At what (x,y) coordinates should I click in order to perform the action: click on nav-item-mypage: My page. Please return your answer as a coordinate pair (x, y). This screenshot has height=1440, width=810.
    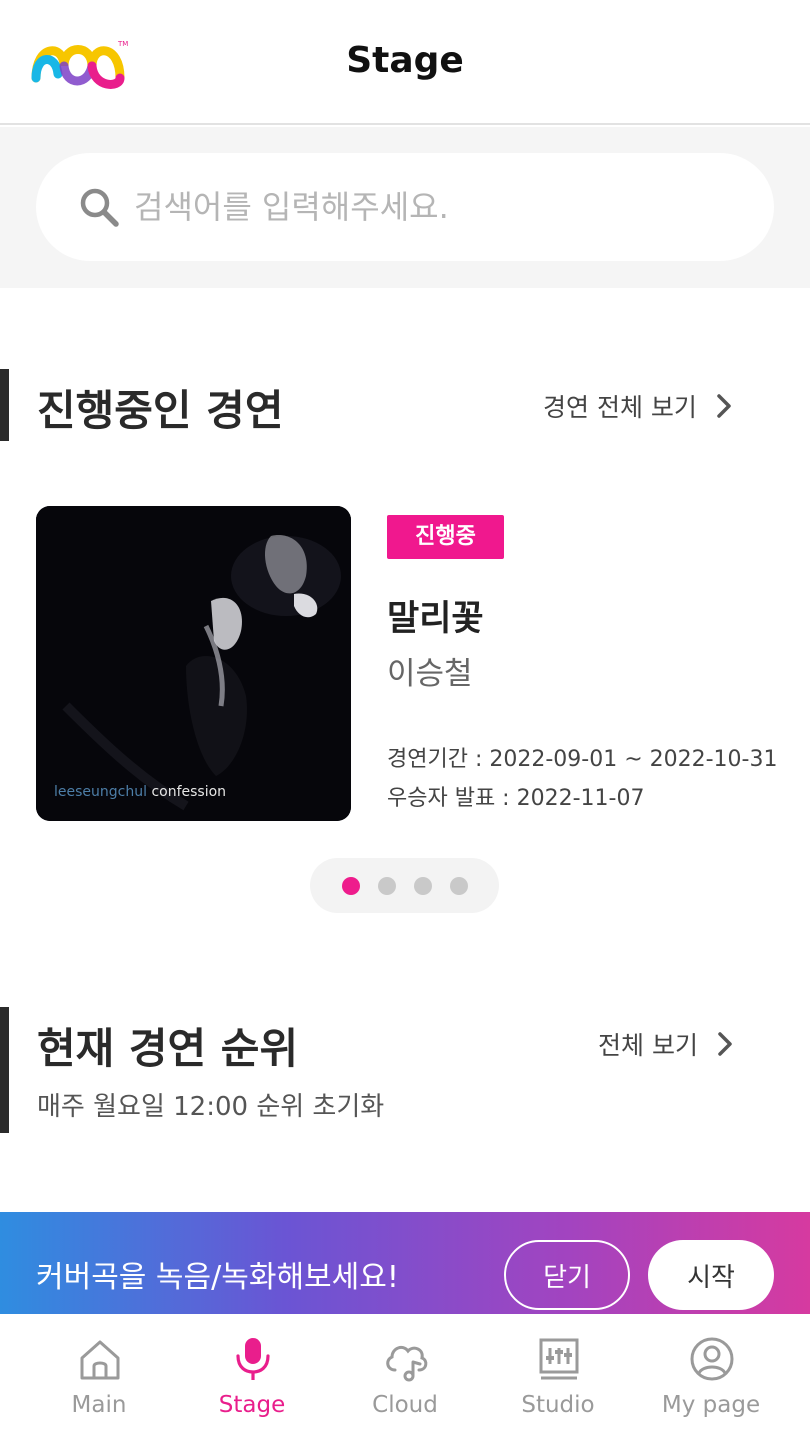
    Looking at the image, I should click on (711, 1377).